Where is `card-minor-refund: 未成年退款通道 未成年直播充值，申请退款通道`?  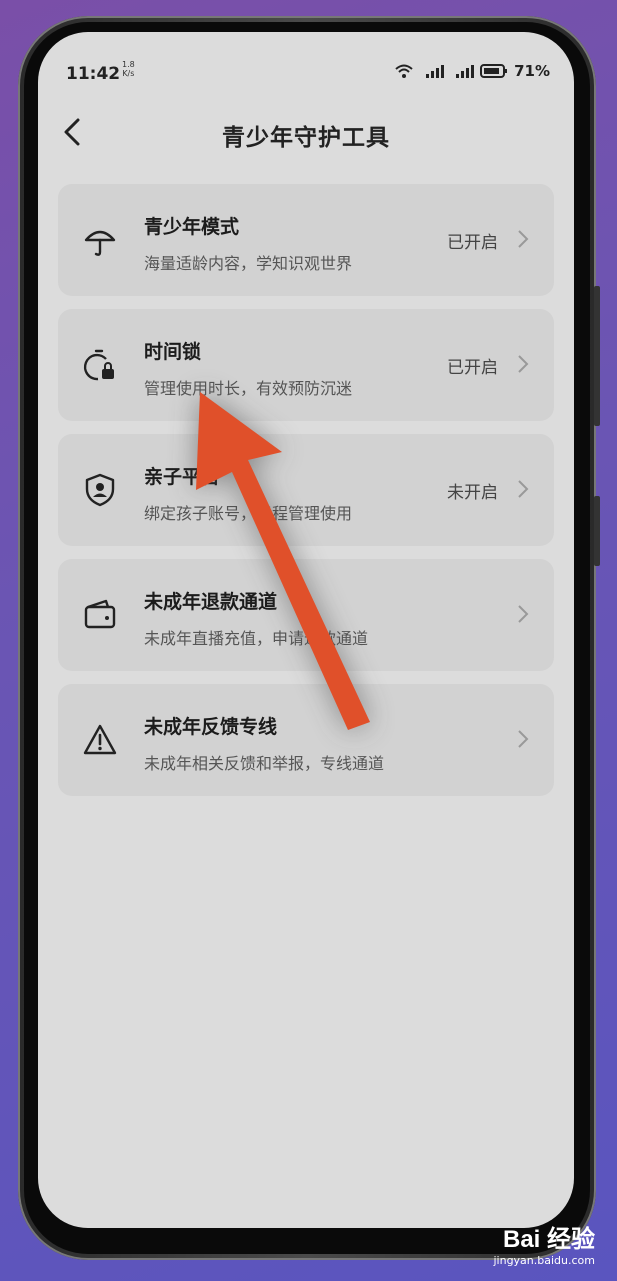 card-minor-refund: 未成年退款通道 未成年直播充值，申请退款通道 is located at coordinates (306, 615).